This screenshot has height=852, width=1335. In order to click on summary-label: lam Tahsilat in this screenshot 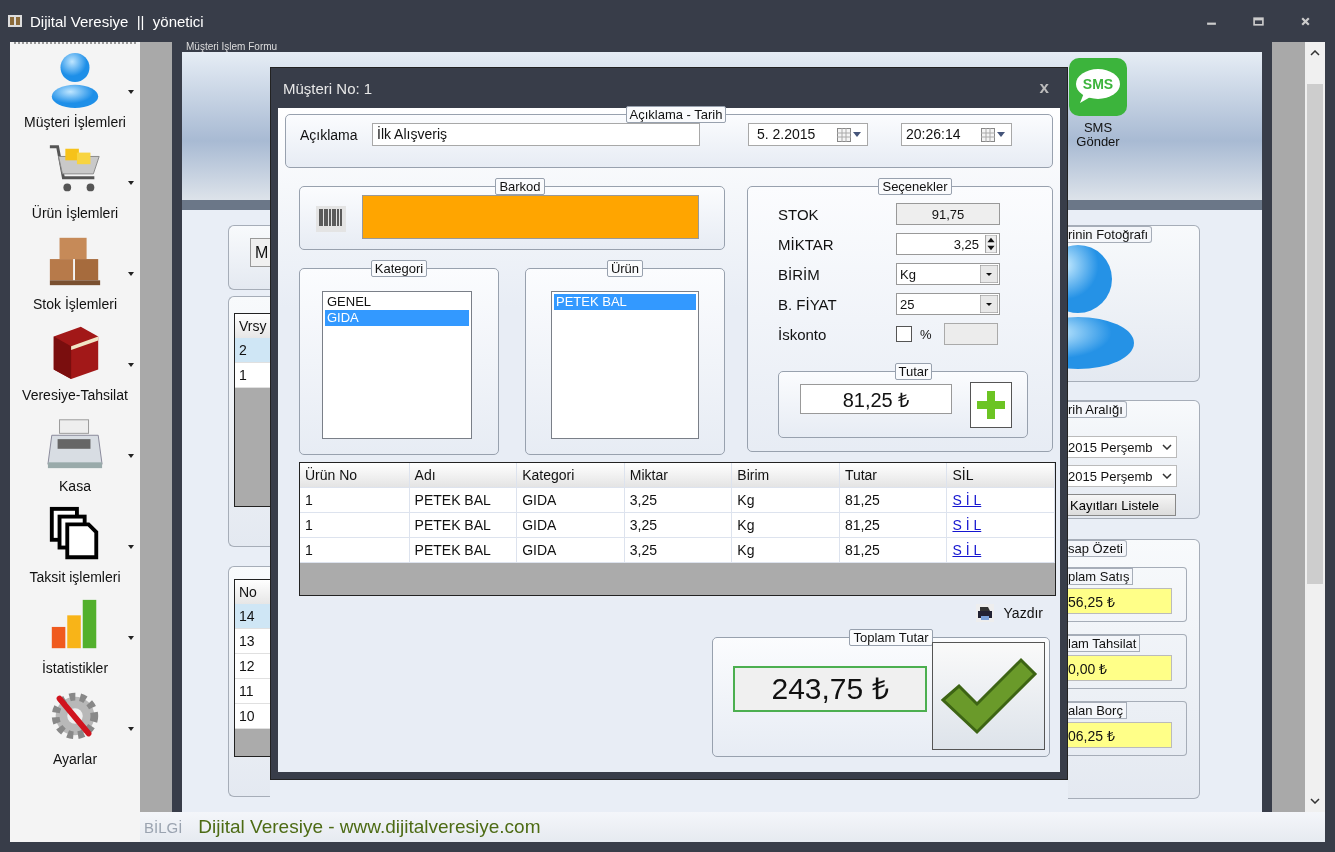, I will do `click(1104, 643)`.